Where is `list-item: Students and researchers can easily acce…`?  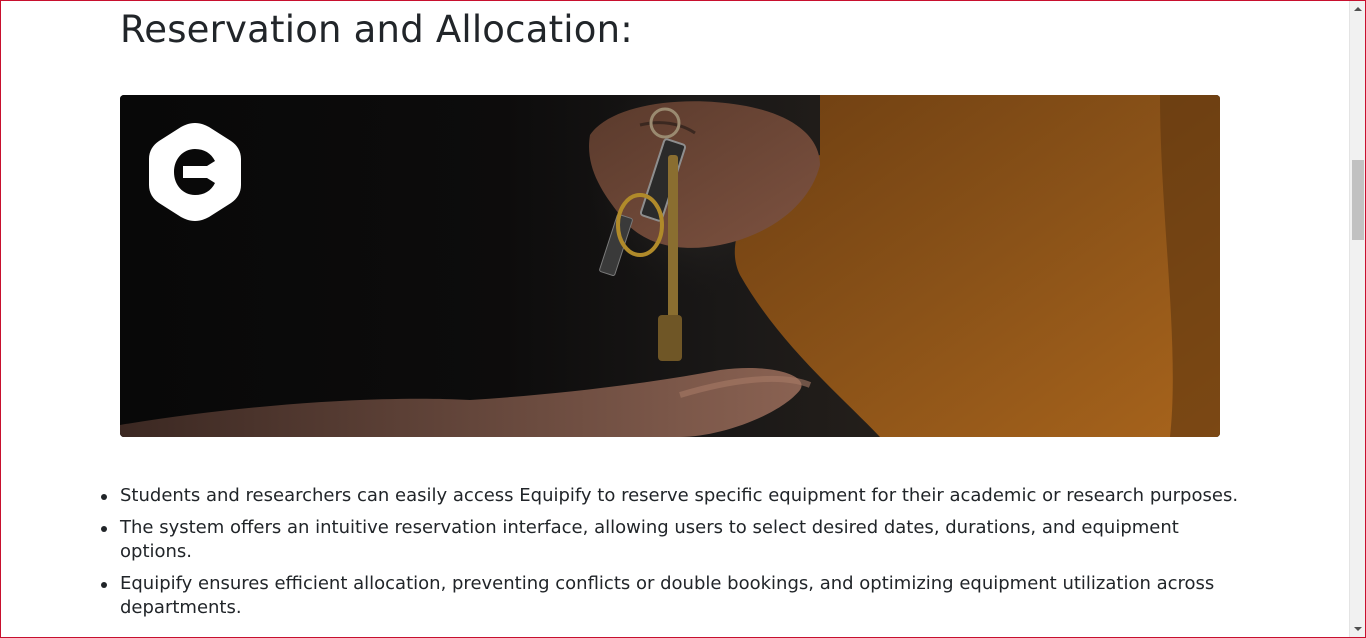 list-item: Students and researchers can easily acce… is located at coordinates (673, 496).